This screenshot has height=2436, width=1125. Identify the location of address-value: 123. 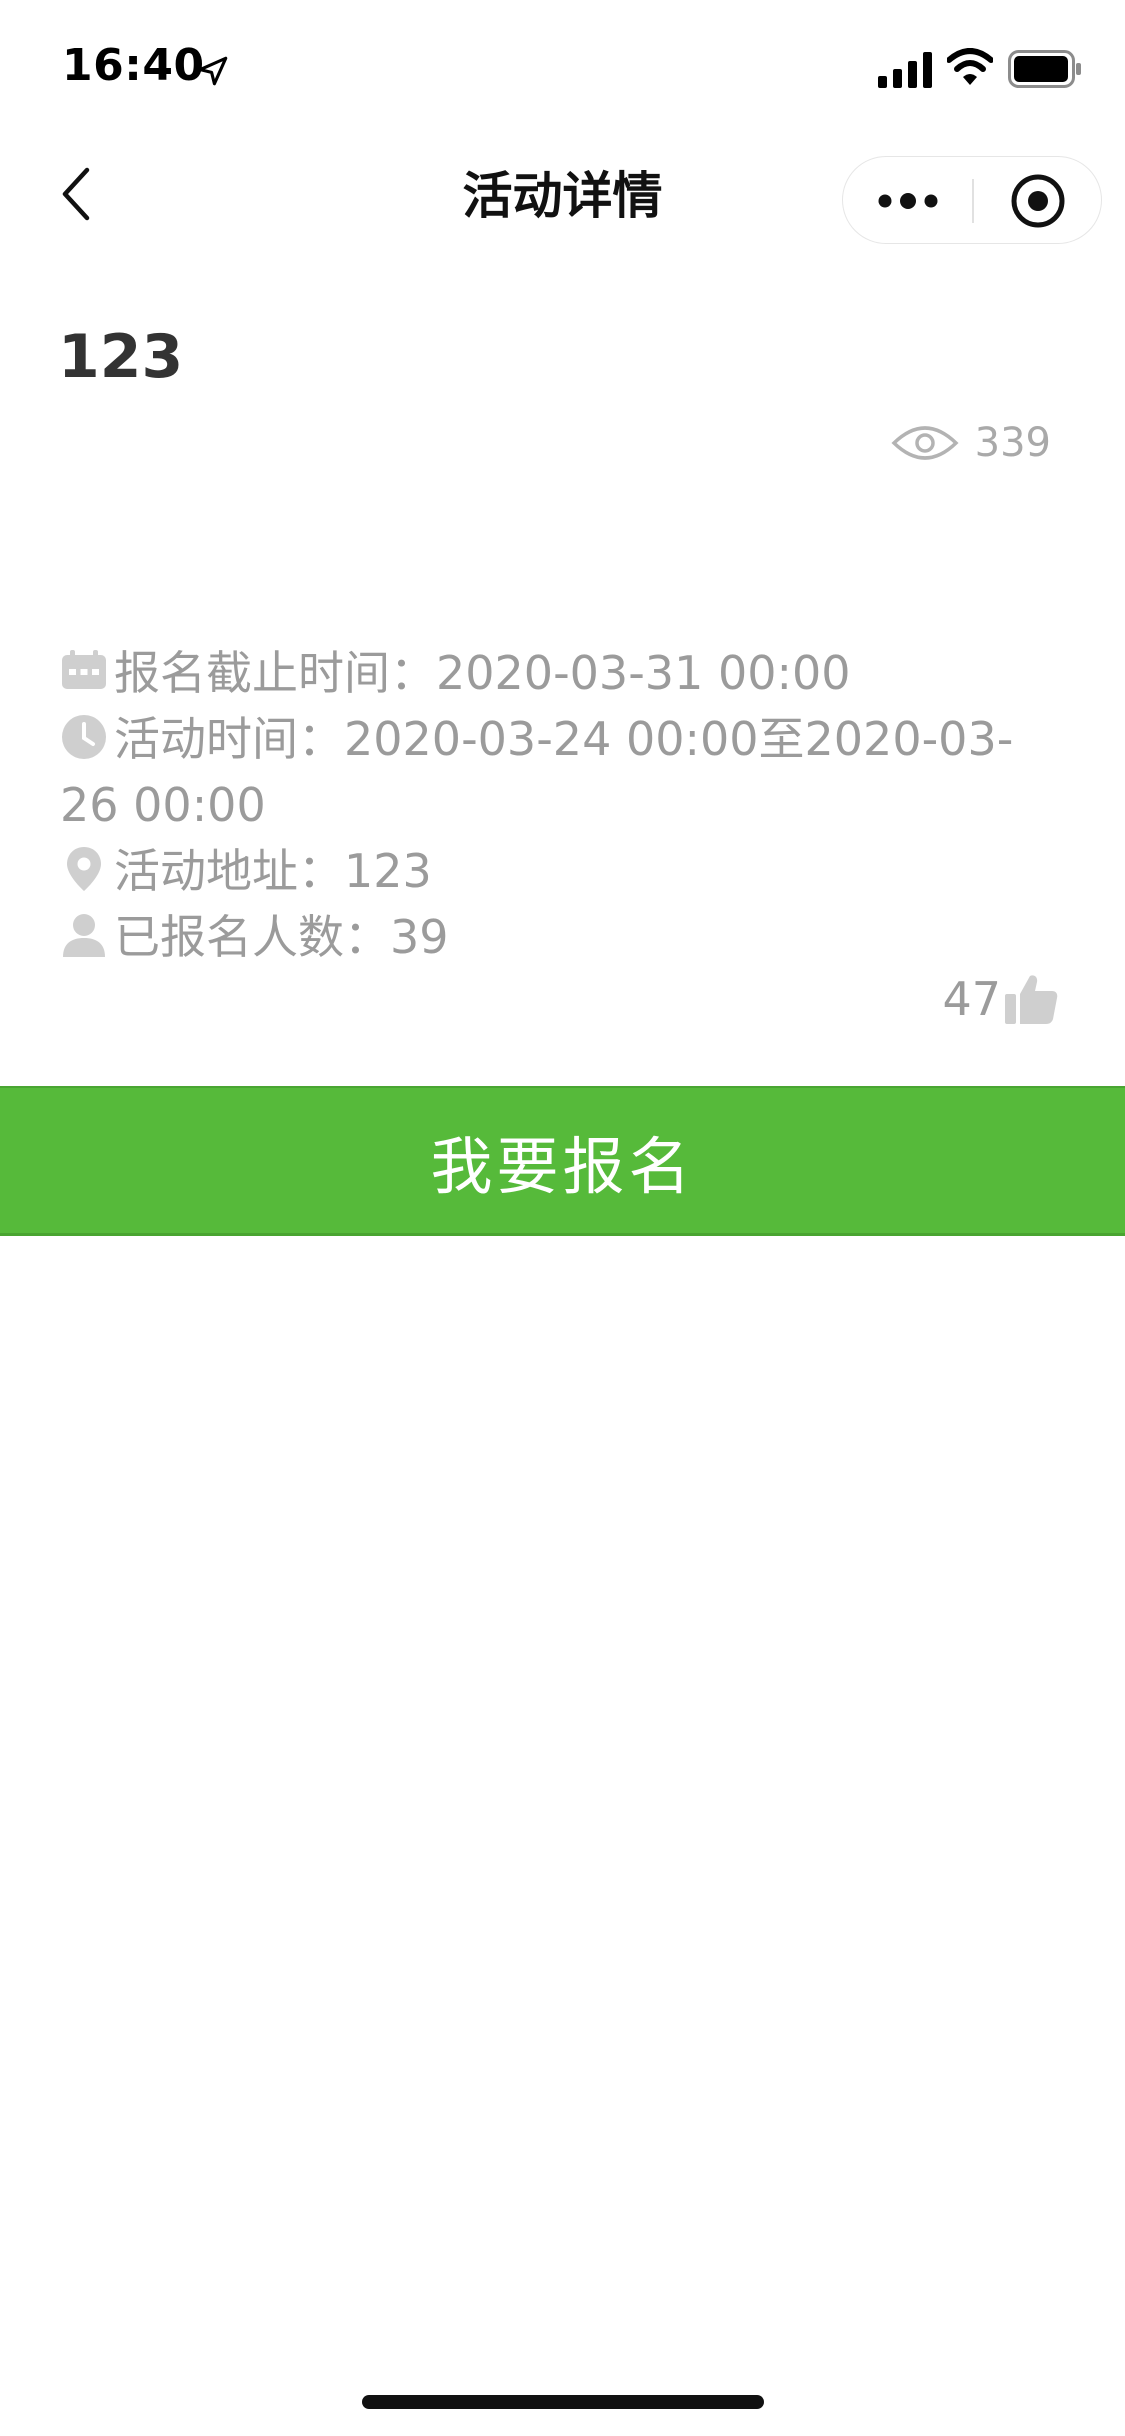
(388, 871).